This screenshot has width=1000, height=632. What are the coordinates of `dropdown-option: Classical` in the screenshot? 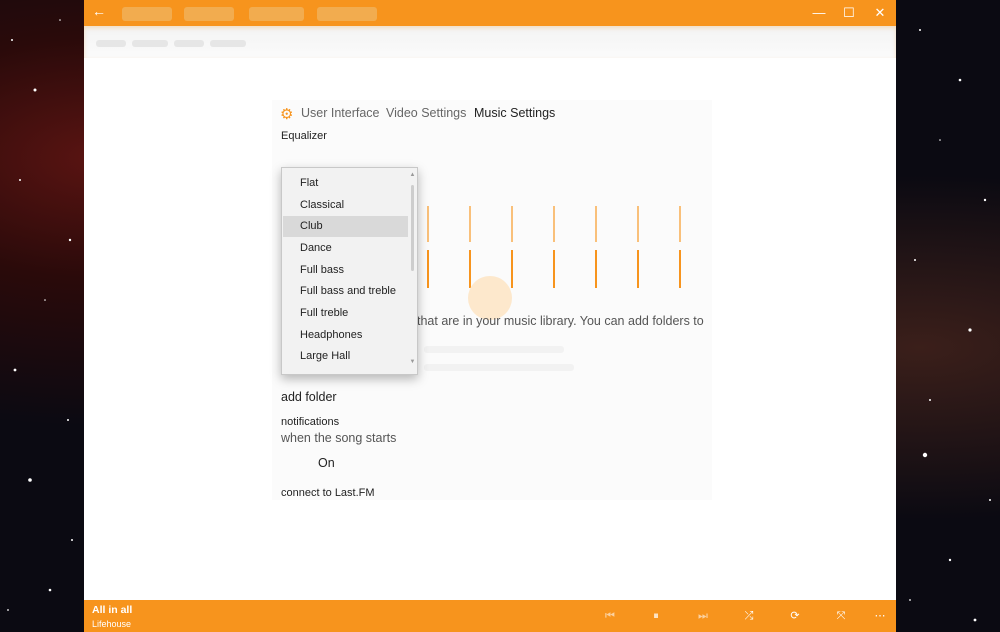 It's located at (345, 205).